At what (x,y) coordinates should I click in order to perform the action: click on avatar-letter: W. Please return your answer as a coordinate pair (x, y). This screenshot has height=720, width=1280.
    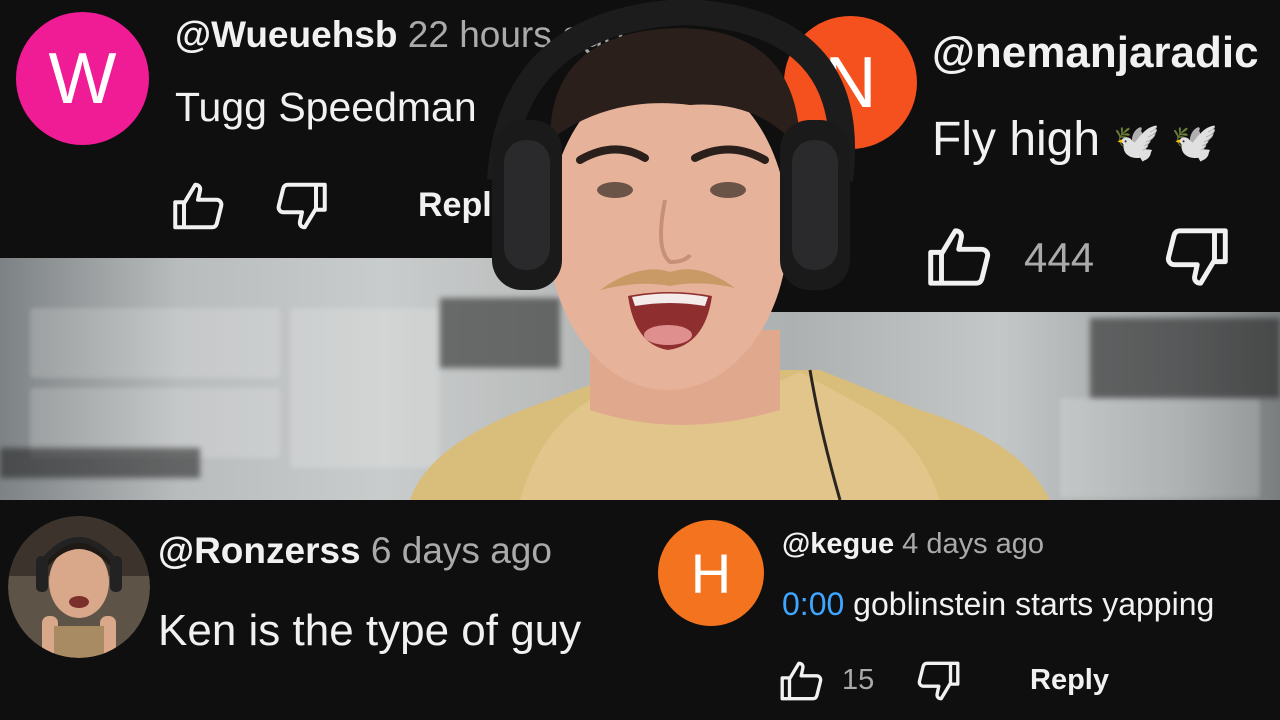
    Looking at the image, I should click on (82, 78).